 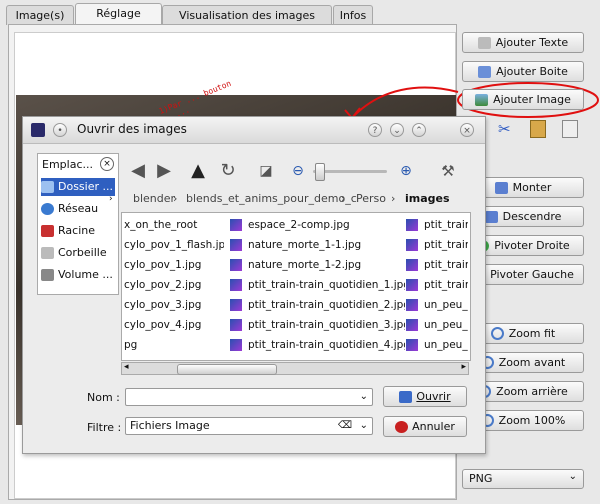 What do you see at coordinates (523, 71) in the screenshot?
I see `ajouter-boite-button: Ajouter Boite` at bounding box center [523, 71].